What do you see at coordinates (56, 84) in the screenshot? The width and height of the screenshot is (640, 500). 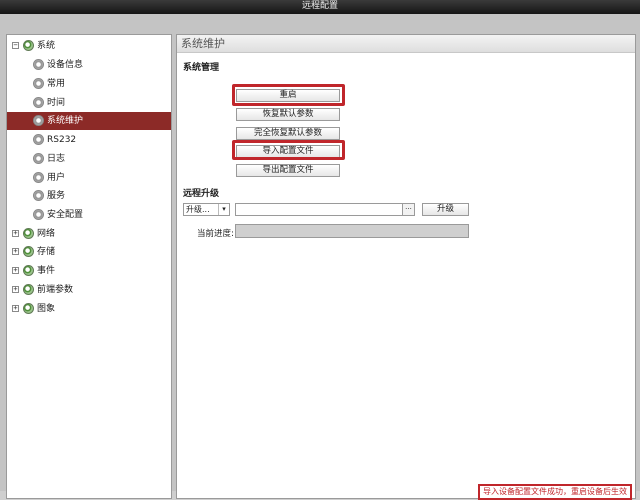 I see `tree-item-label: 常用` at bounding box center [56, 84].